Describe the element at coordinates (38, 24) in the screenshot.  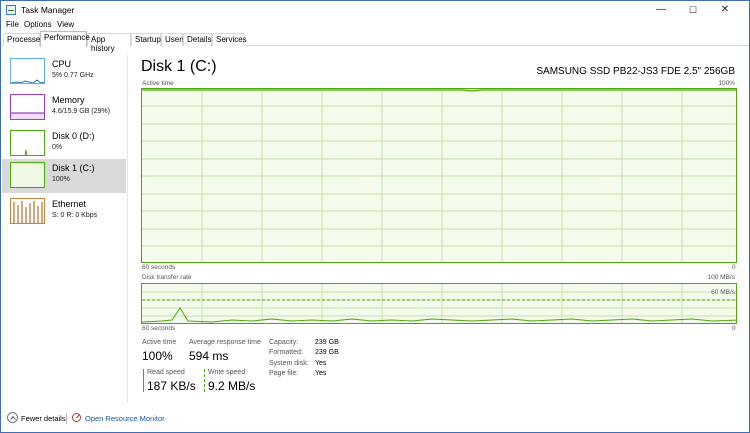
I see `menu-options: Options` at that location.